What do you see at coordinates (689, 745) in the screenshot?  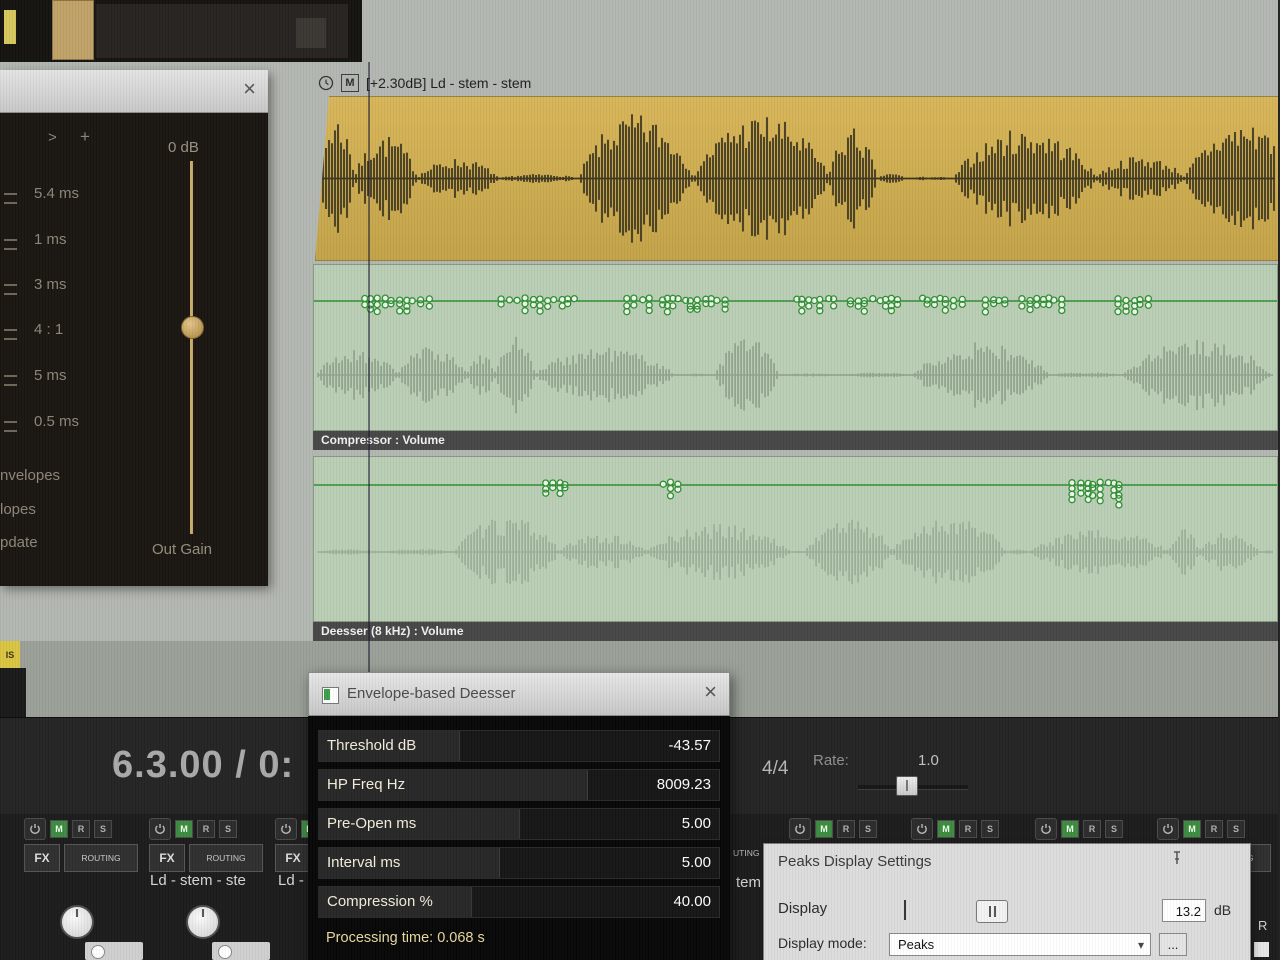 I see `param-value: -43.57` at bounding box center [689, 745].